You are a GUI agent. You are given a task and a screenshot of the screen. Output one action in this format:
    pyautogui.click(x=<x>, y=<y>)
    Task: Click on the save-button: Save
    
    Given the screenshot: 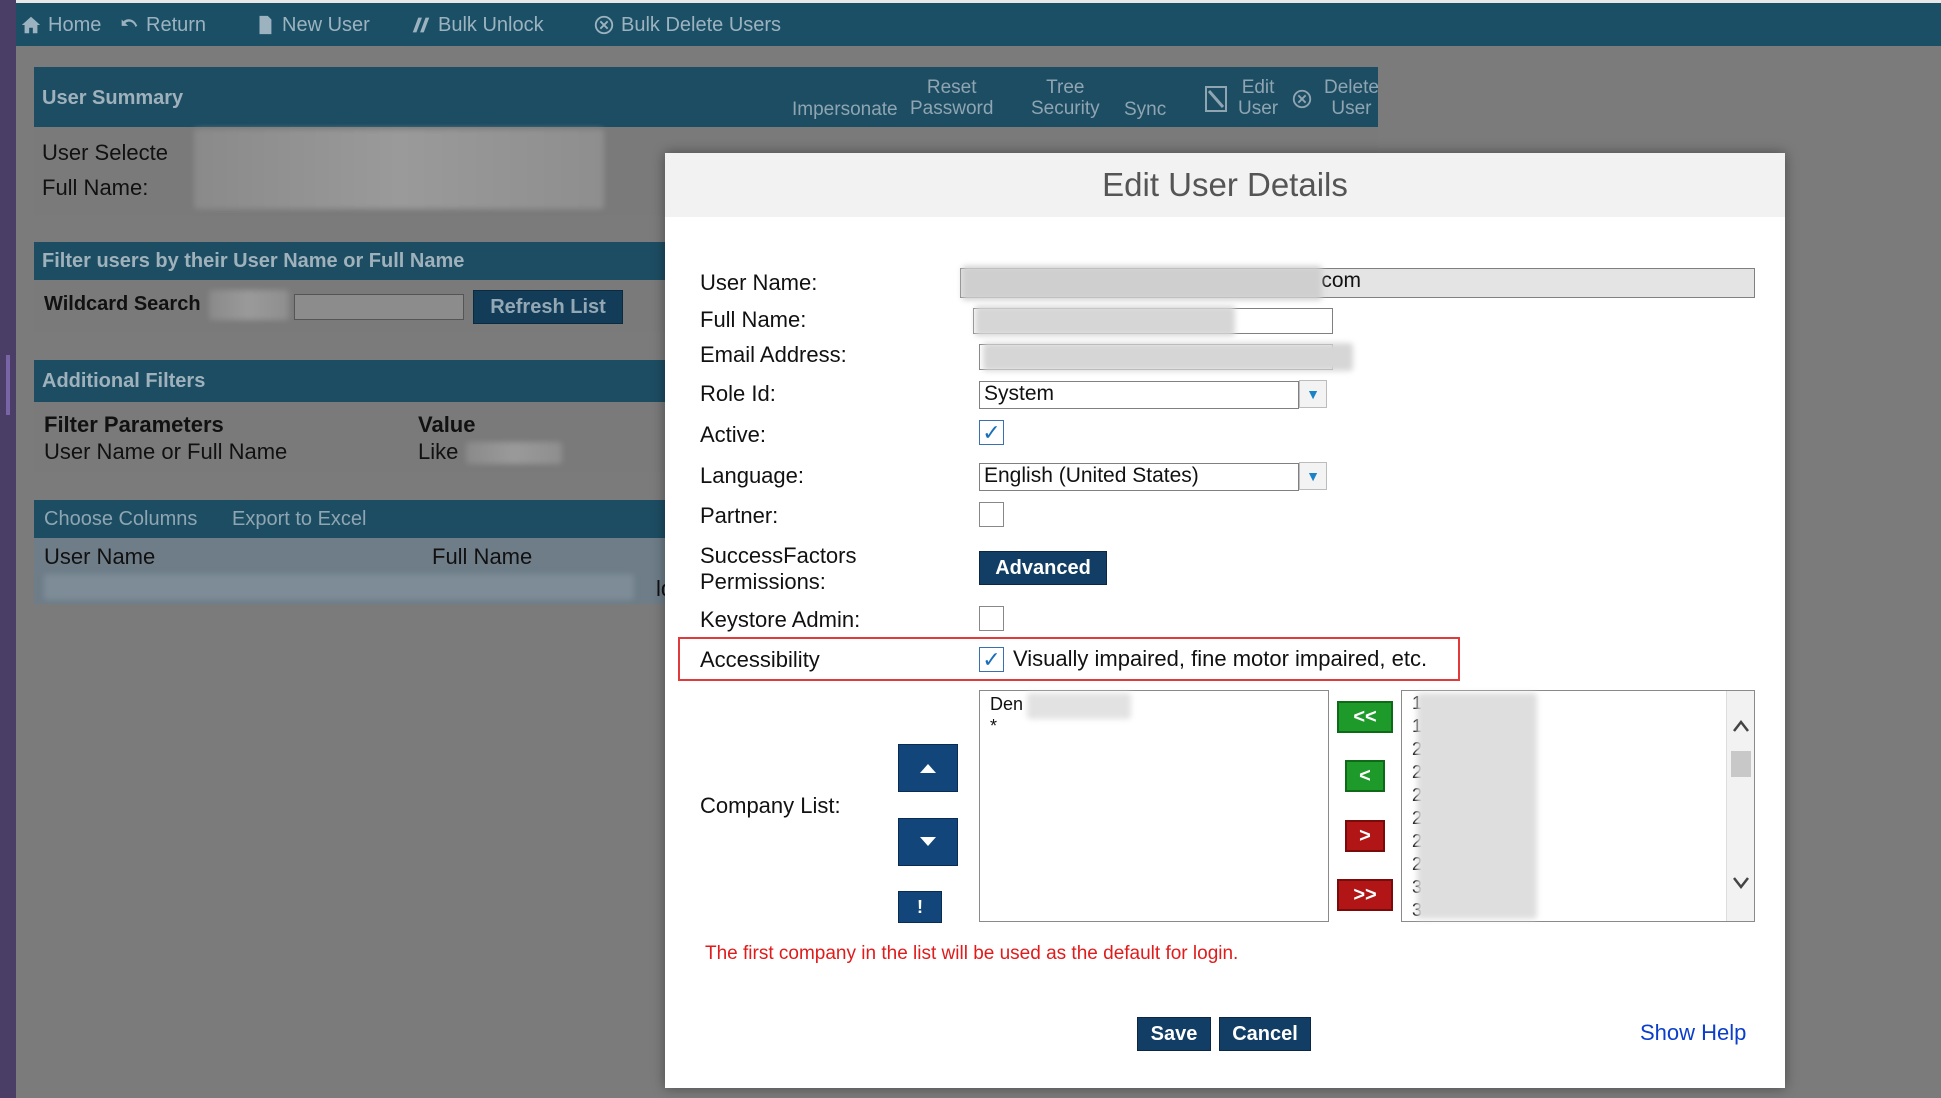 What is the action you would take?
    pyautogui.click(x=1174, y=1034)
    